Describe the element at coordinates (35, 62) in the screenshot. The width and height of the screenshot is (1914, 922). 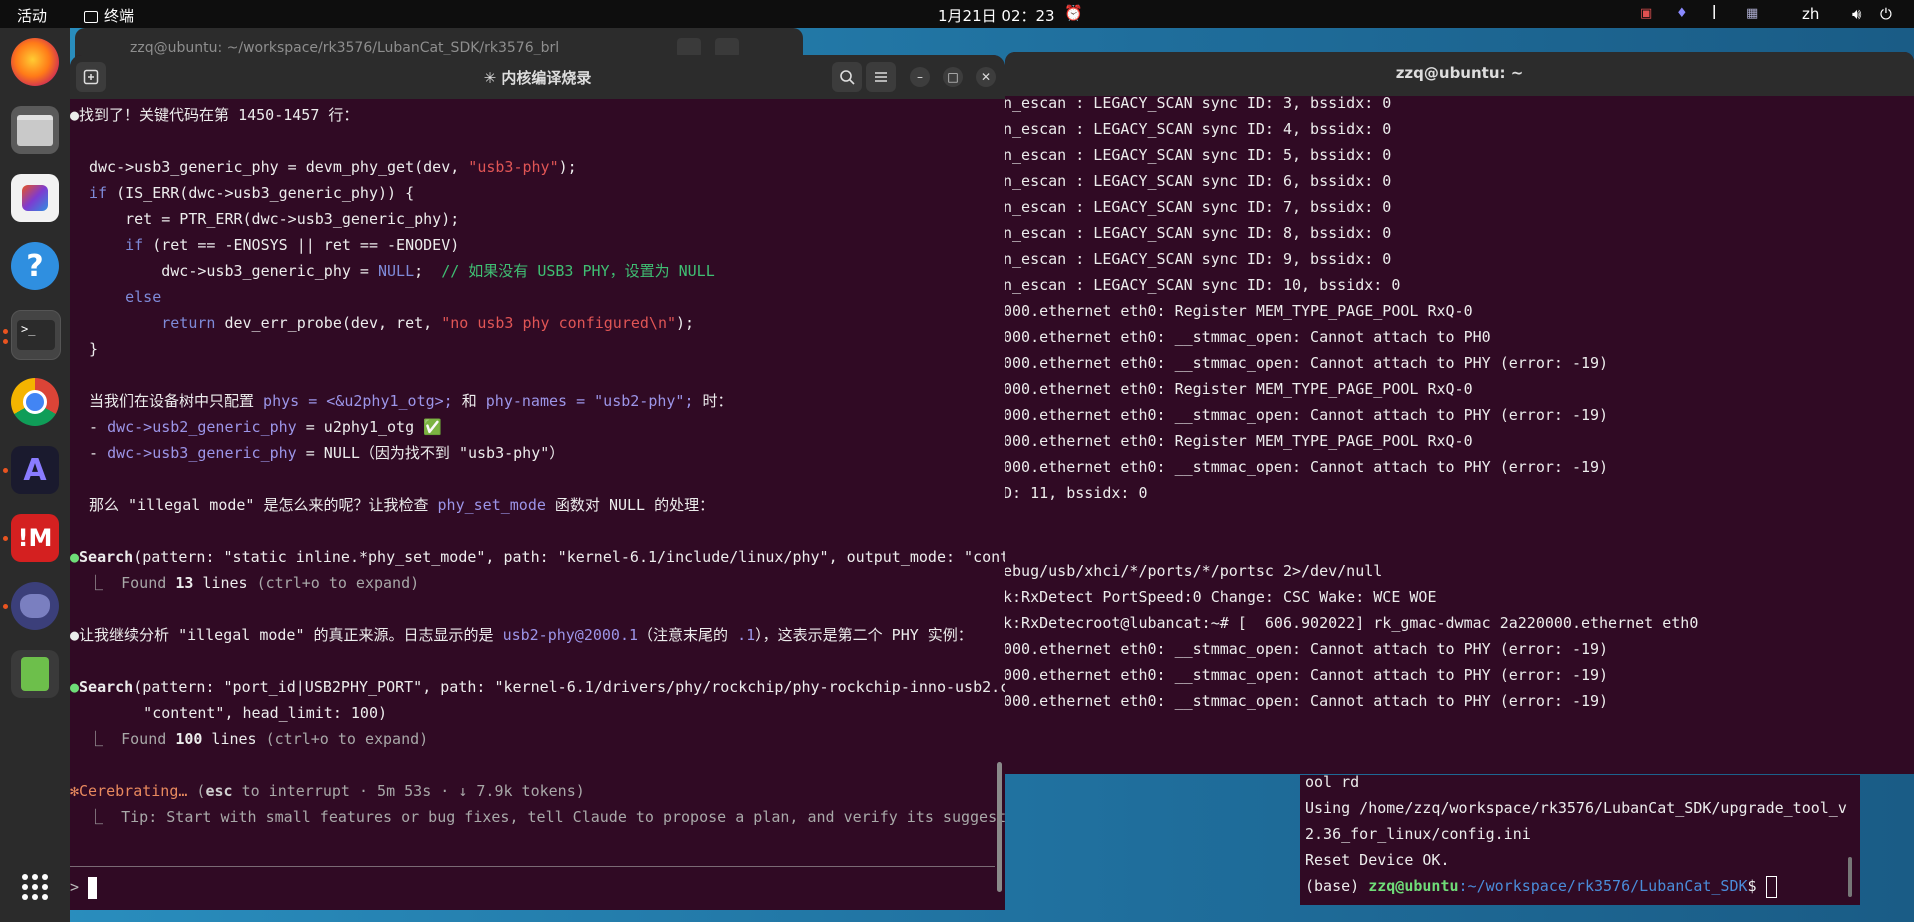
I see `firefox-icon` at that location.